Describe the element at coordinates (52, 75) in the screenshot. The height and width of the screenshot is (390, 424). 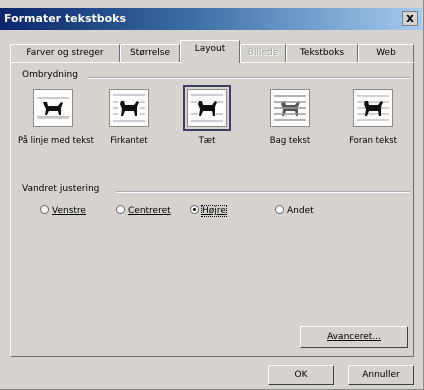
I see `wrapping-heading: Ombrydning` at that location.